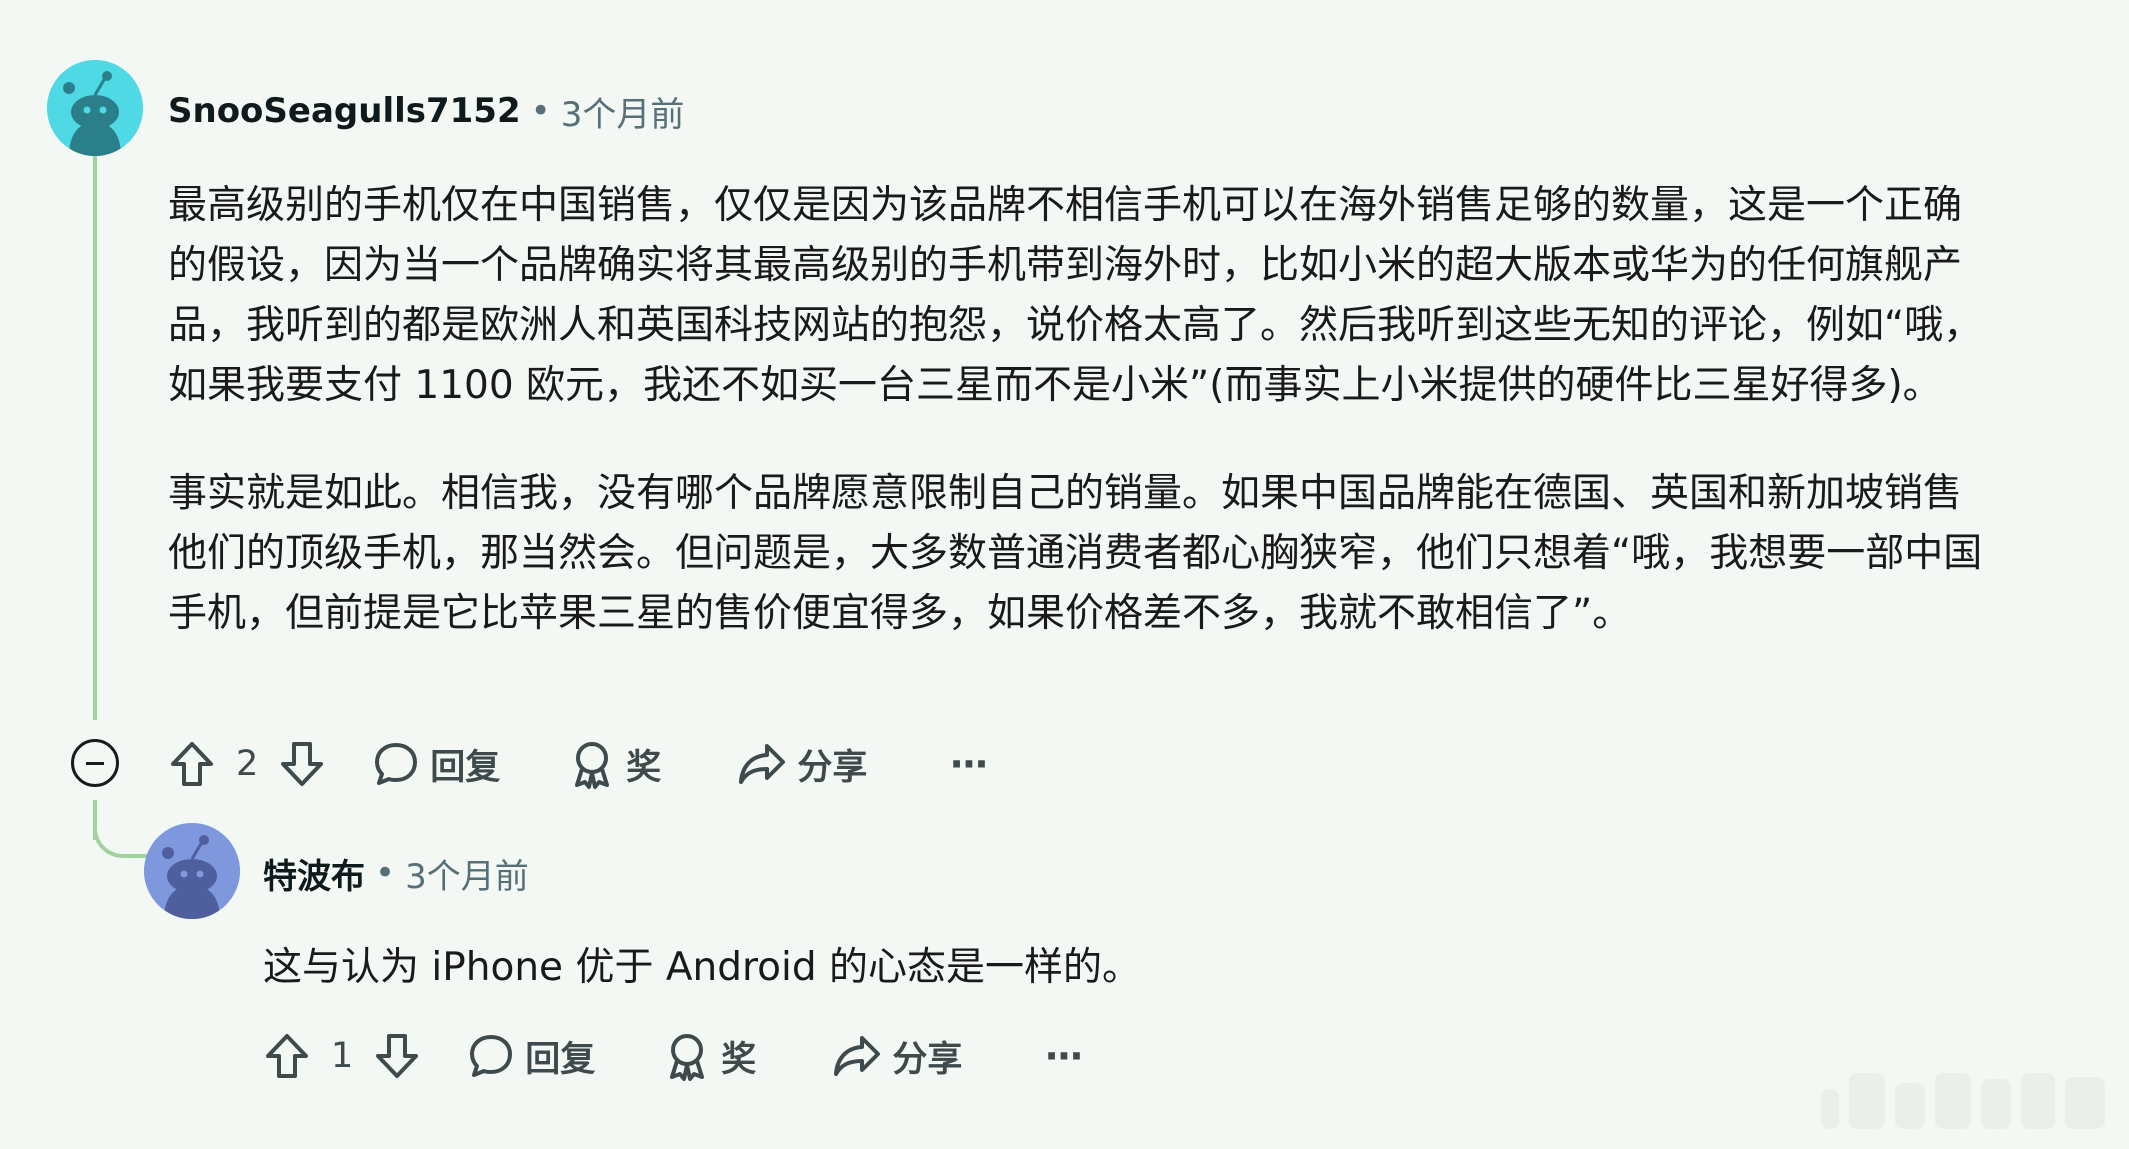  I want to click on comment-meta: 特波布 • 3个月前, so click(396, 873).